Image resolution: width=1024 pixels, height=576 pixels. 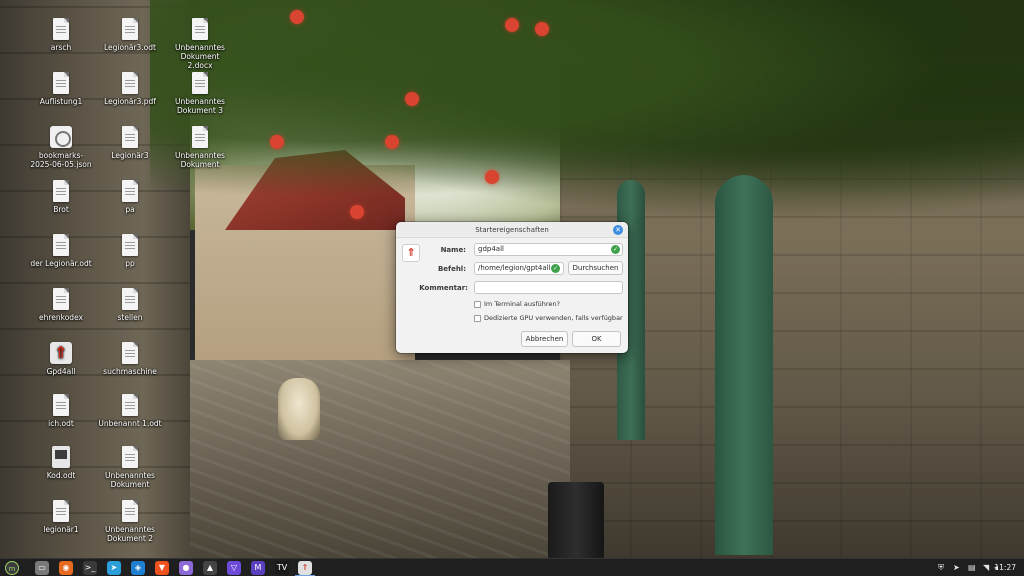 I want to click on wallpaper-door, so click(x=744, y=365).